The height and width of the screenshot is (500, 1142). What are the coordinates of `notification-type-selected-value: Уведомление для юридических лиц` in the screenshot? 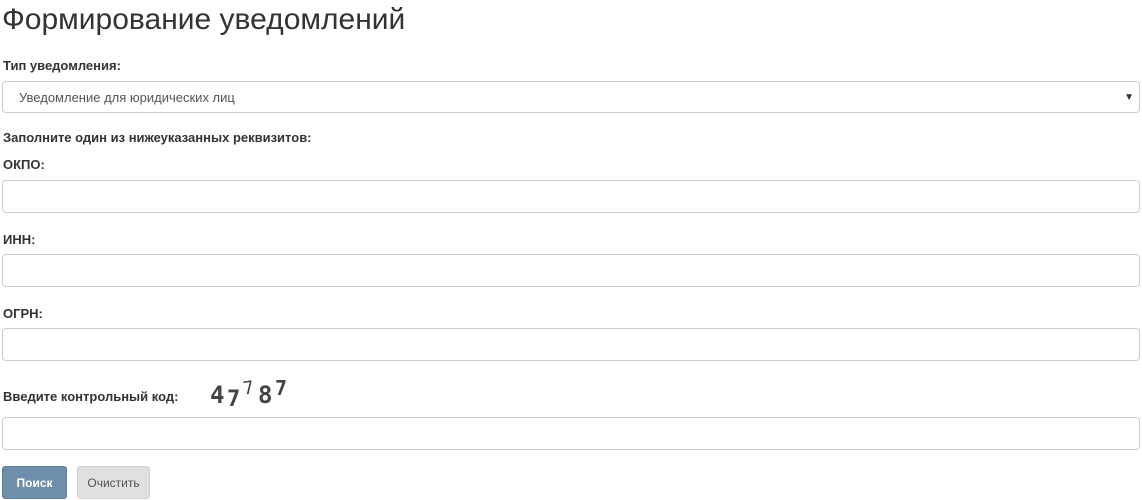 It's located at (127, 97).